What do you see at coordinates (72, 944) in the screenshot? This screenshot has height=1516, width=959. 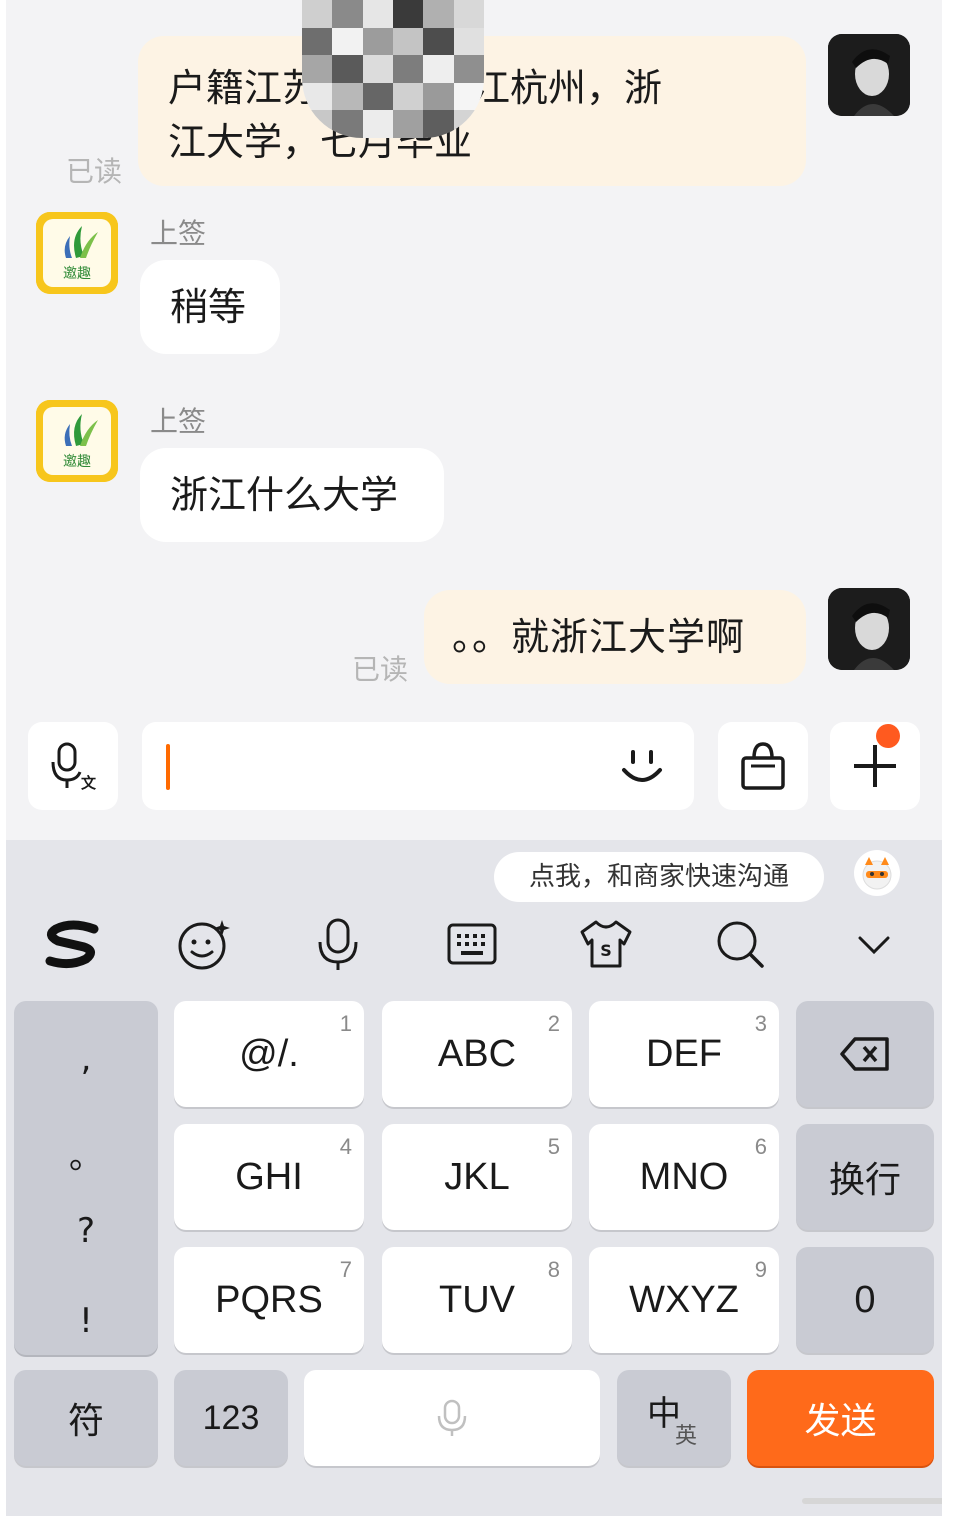 I see `sogou-logo-icon` at bounding box center [72, 944].